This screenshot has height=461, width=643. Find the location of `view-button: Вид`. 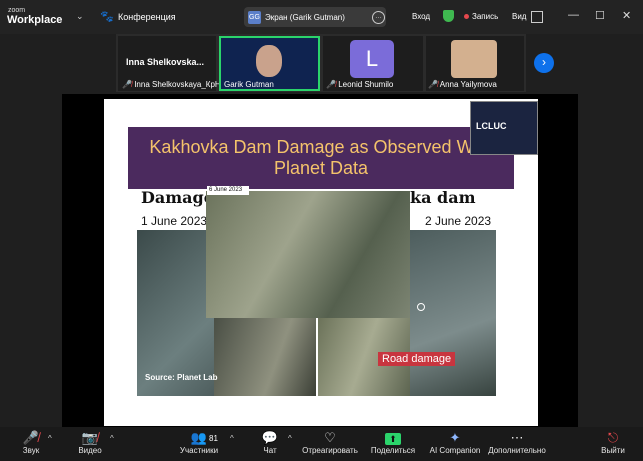

view-button: Вид is located at coordinates (519, 16).